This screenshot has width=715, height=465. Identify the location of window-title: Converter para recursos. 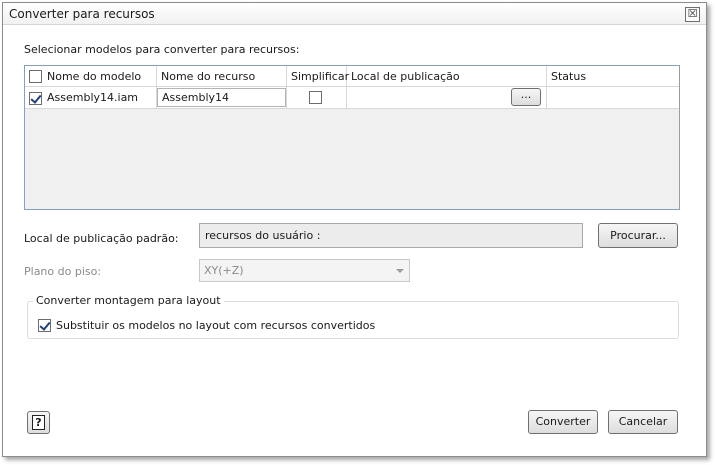
(82, 14).